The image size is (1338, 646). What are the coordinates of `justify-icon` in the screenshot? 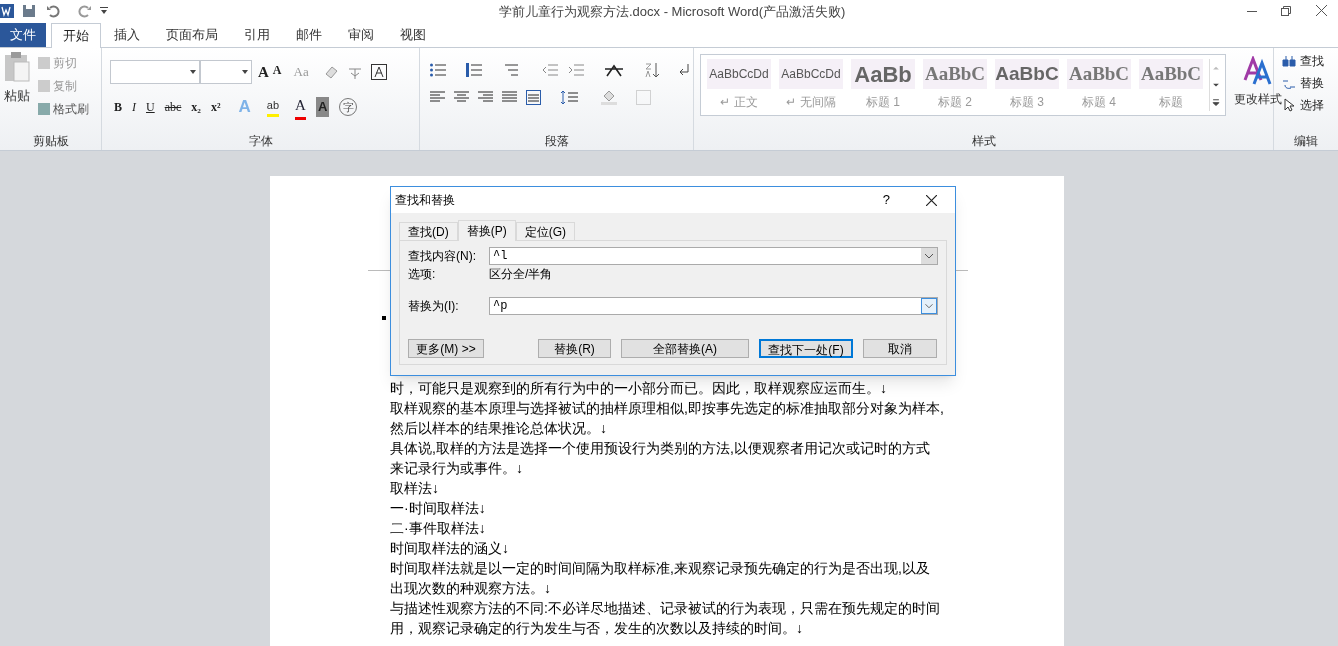 It's located at (509, 97).